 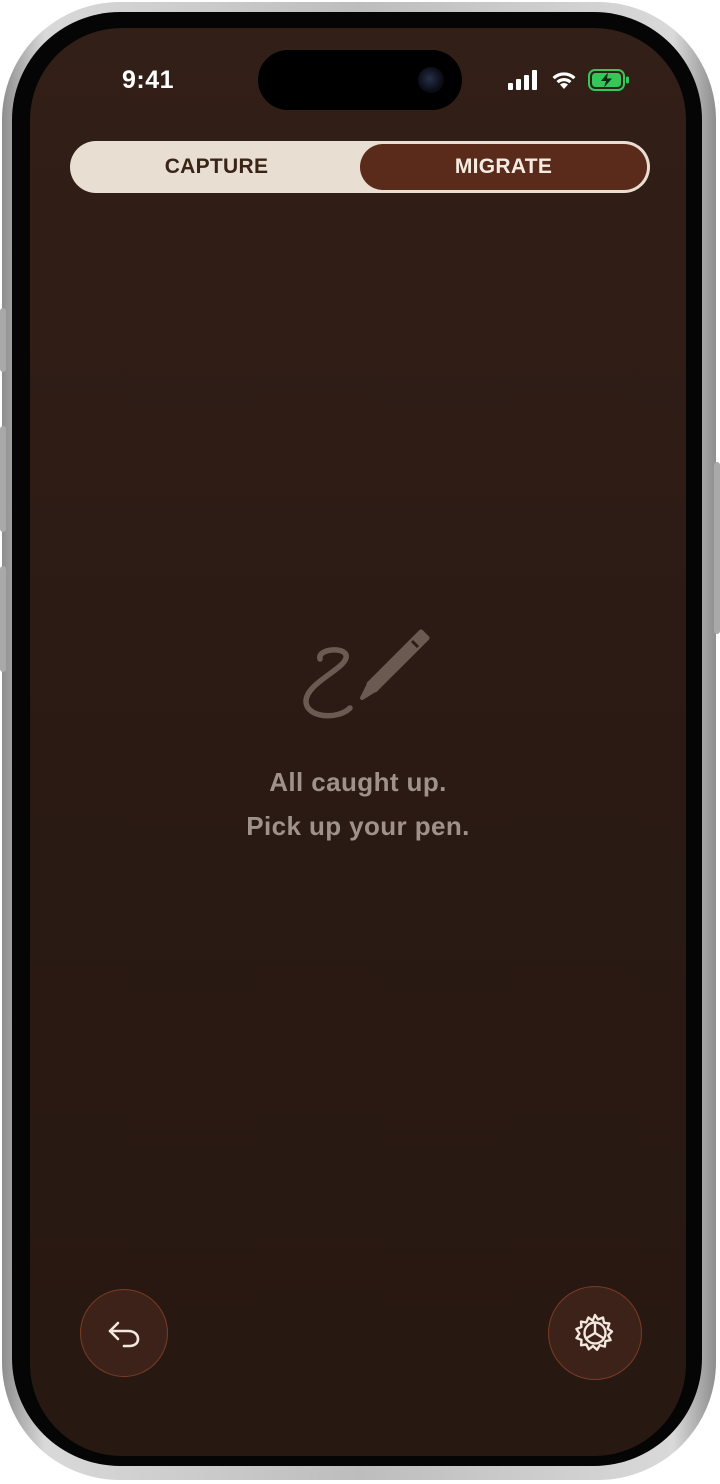 I want to click on gear-icon, so click(x=594, y=1332).